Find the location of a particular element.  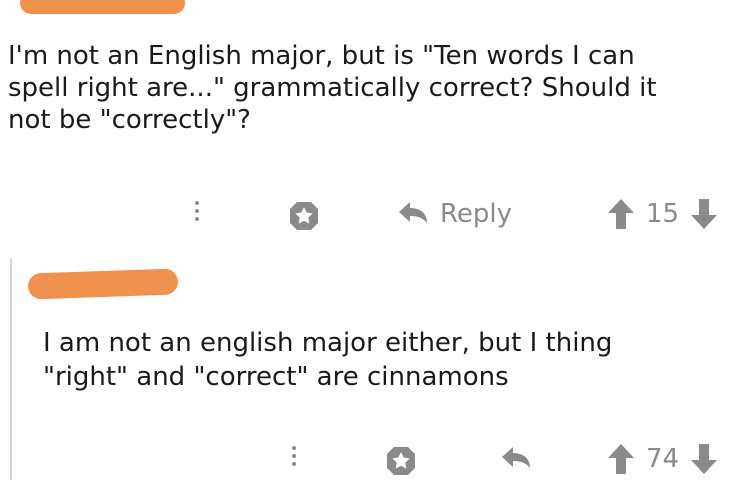

reply-label: Reply is located at coordinates (476, 214).